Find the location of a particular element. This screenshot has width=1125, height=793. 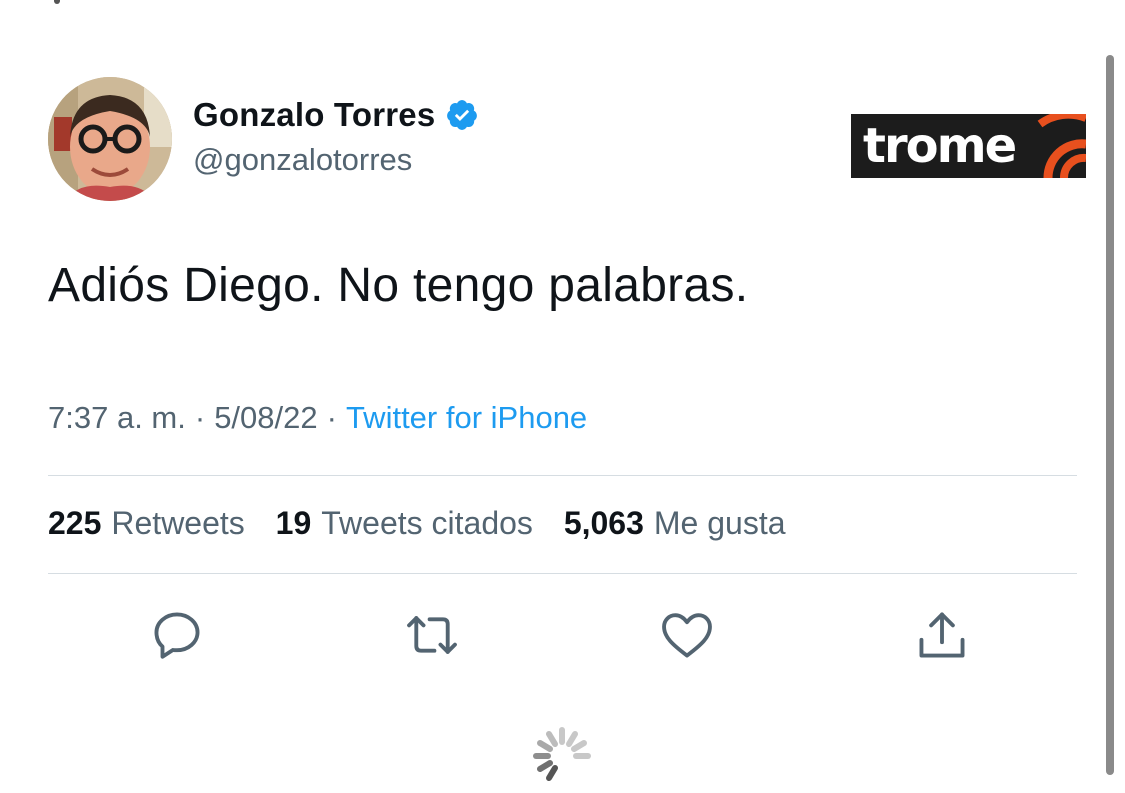

author-name-row: Gonzalo Torres is located at coordinates (336, 115).